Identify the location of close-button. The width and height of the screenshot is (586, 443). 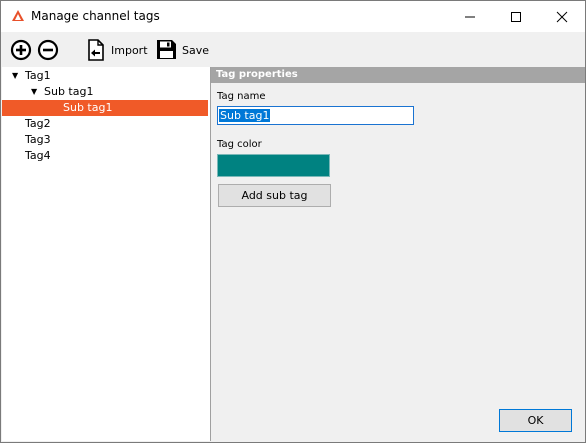
(562, 16).